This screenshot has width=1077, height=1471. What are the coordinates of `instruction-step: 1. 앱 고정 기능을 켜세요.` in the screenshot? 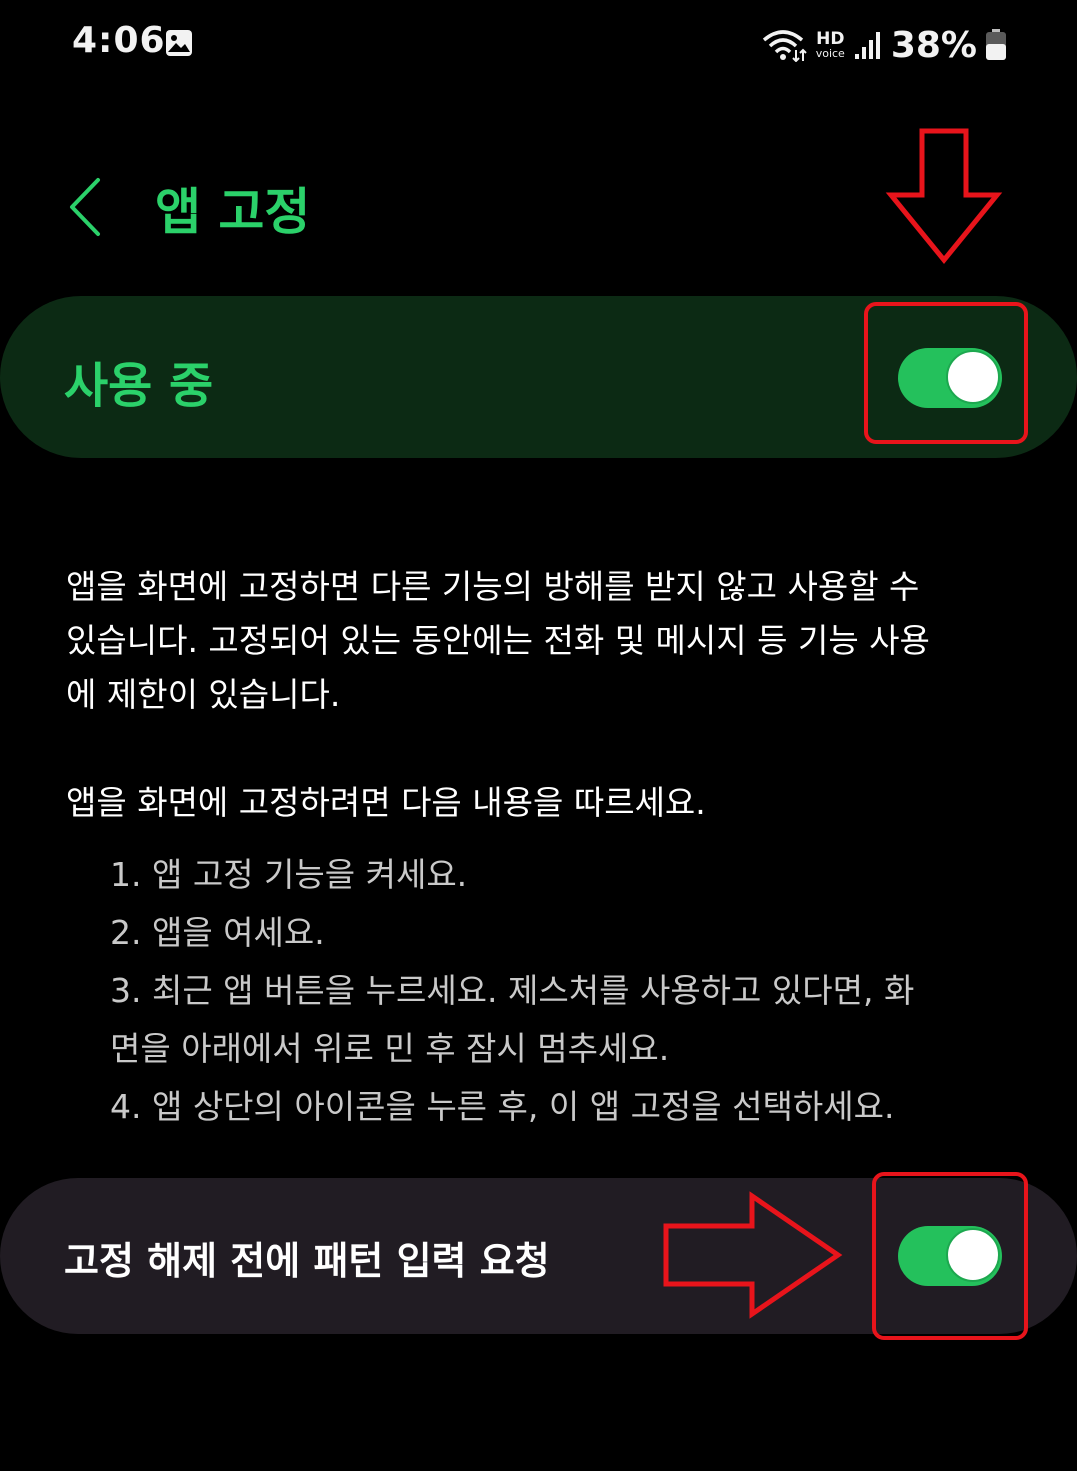 It's located at (289, 874).